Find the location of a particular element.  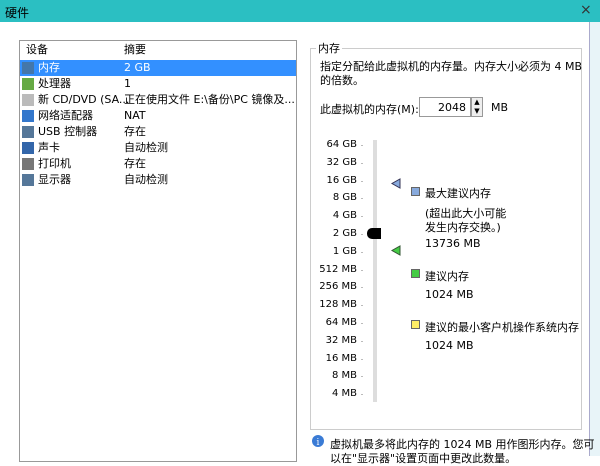

device-name: 打印机 is located at coordinates (54, 163).